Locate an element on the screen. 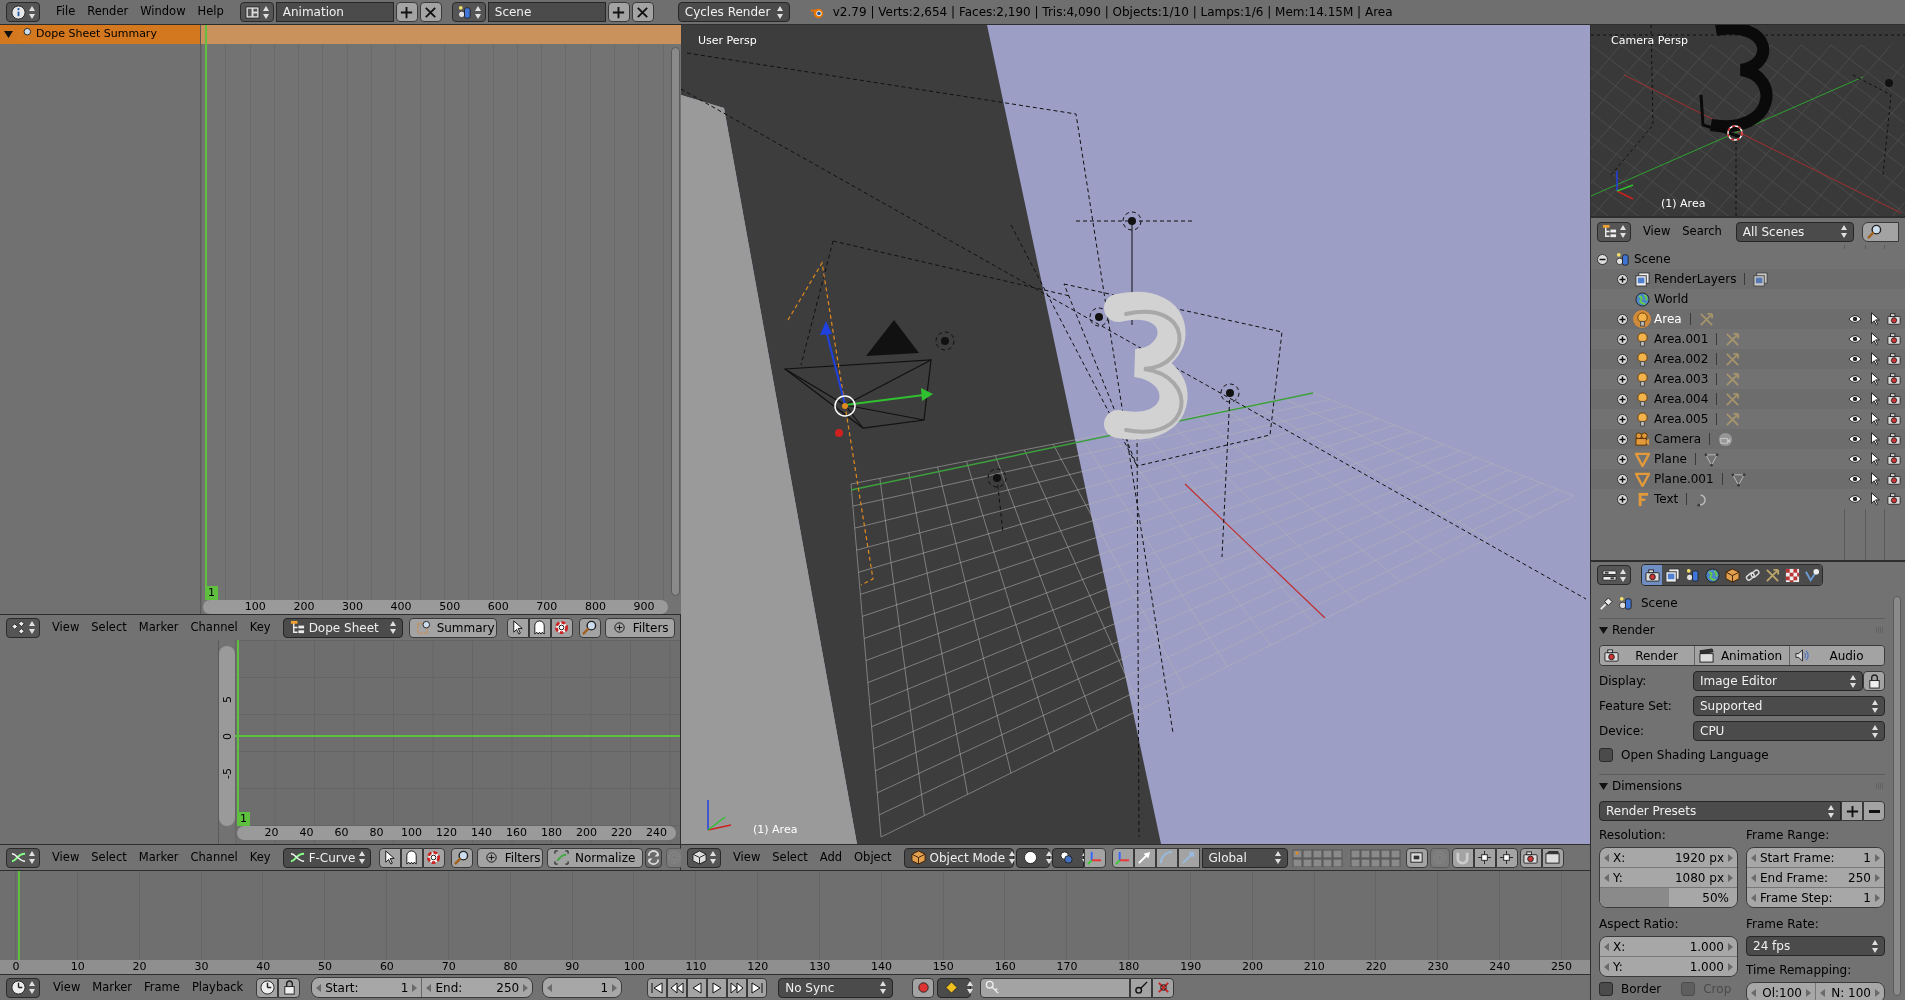  menu-item: Object is located at coordinates (873, 857).